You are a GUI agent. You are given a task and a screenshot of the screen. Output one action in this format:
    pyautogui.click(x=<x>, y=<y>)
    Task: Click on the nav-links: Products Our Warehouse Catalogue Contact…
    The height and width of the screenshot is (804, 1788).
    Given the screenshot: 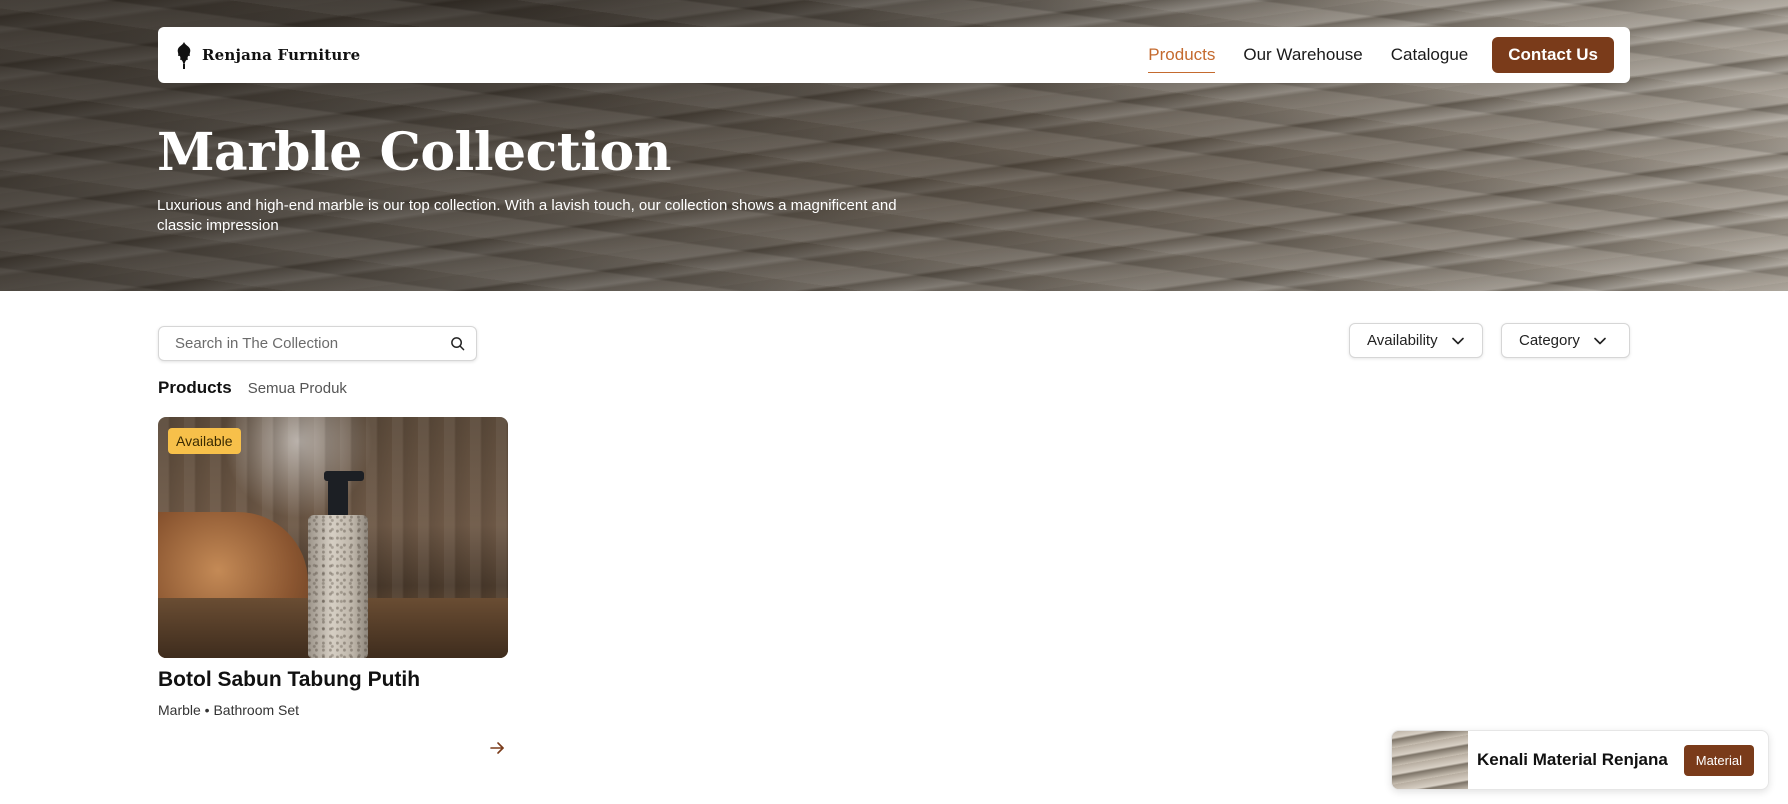 What is the action you would take?
    pyautogui.click(x=1367, y=55)
    